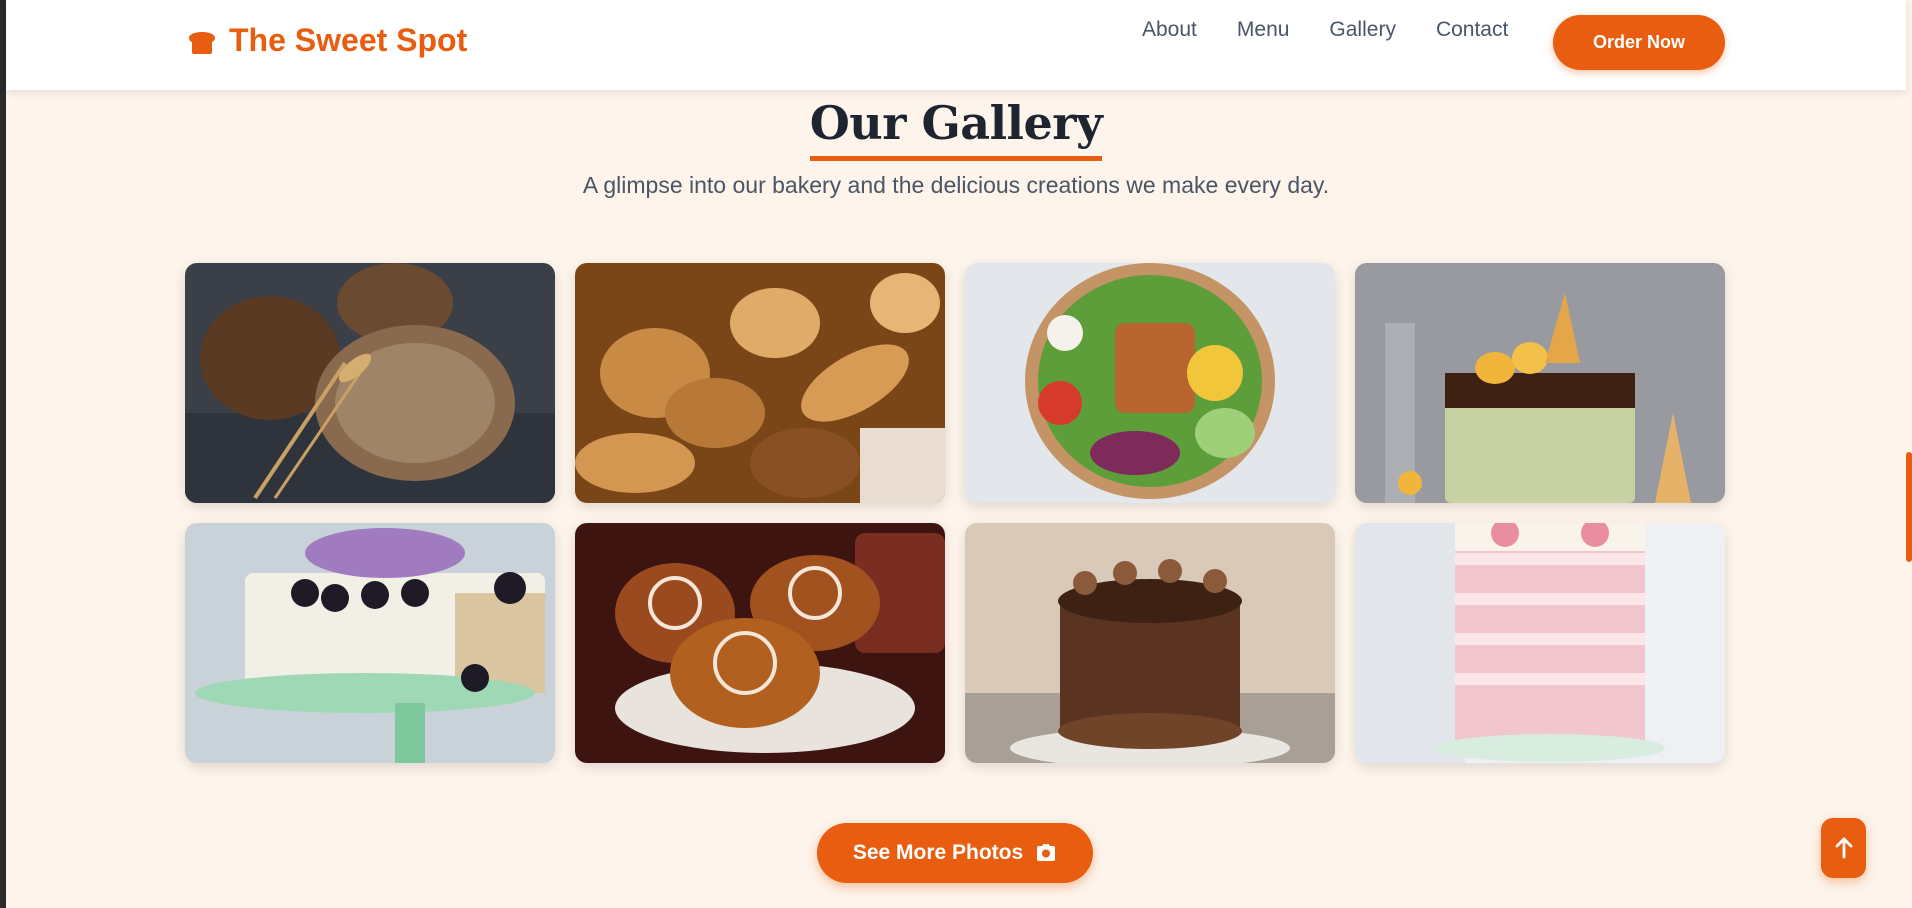 Image resolution: width=1912 pixels, height=908 pixels. Describe the element at coordinates (1472, 30) in the screenshot. I see `nav-contact: Contact` at that location.